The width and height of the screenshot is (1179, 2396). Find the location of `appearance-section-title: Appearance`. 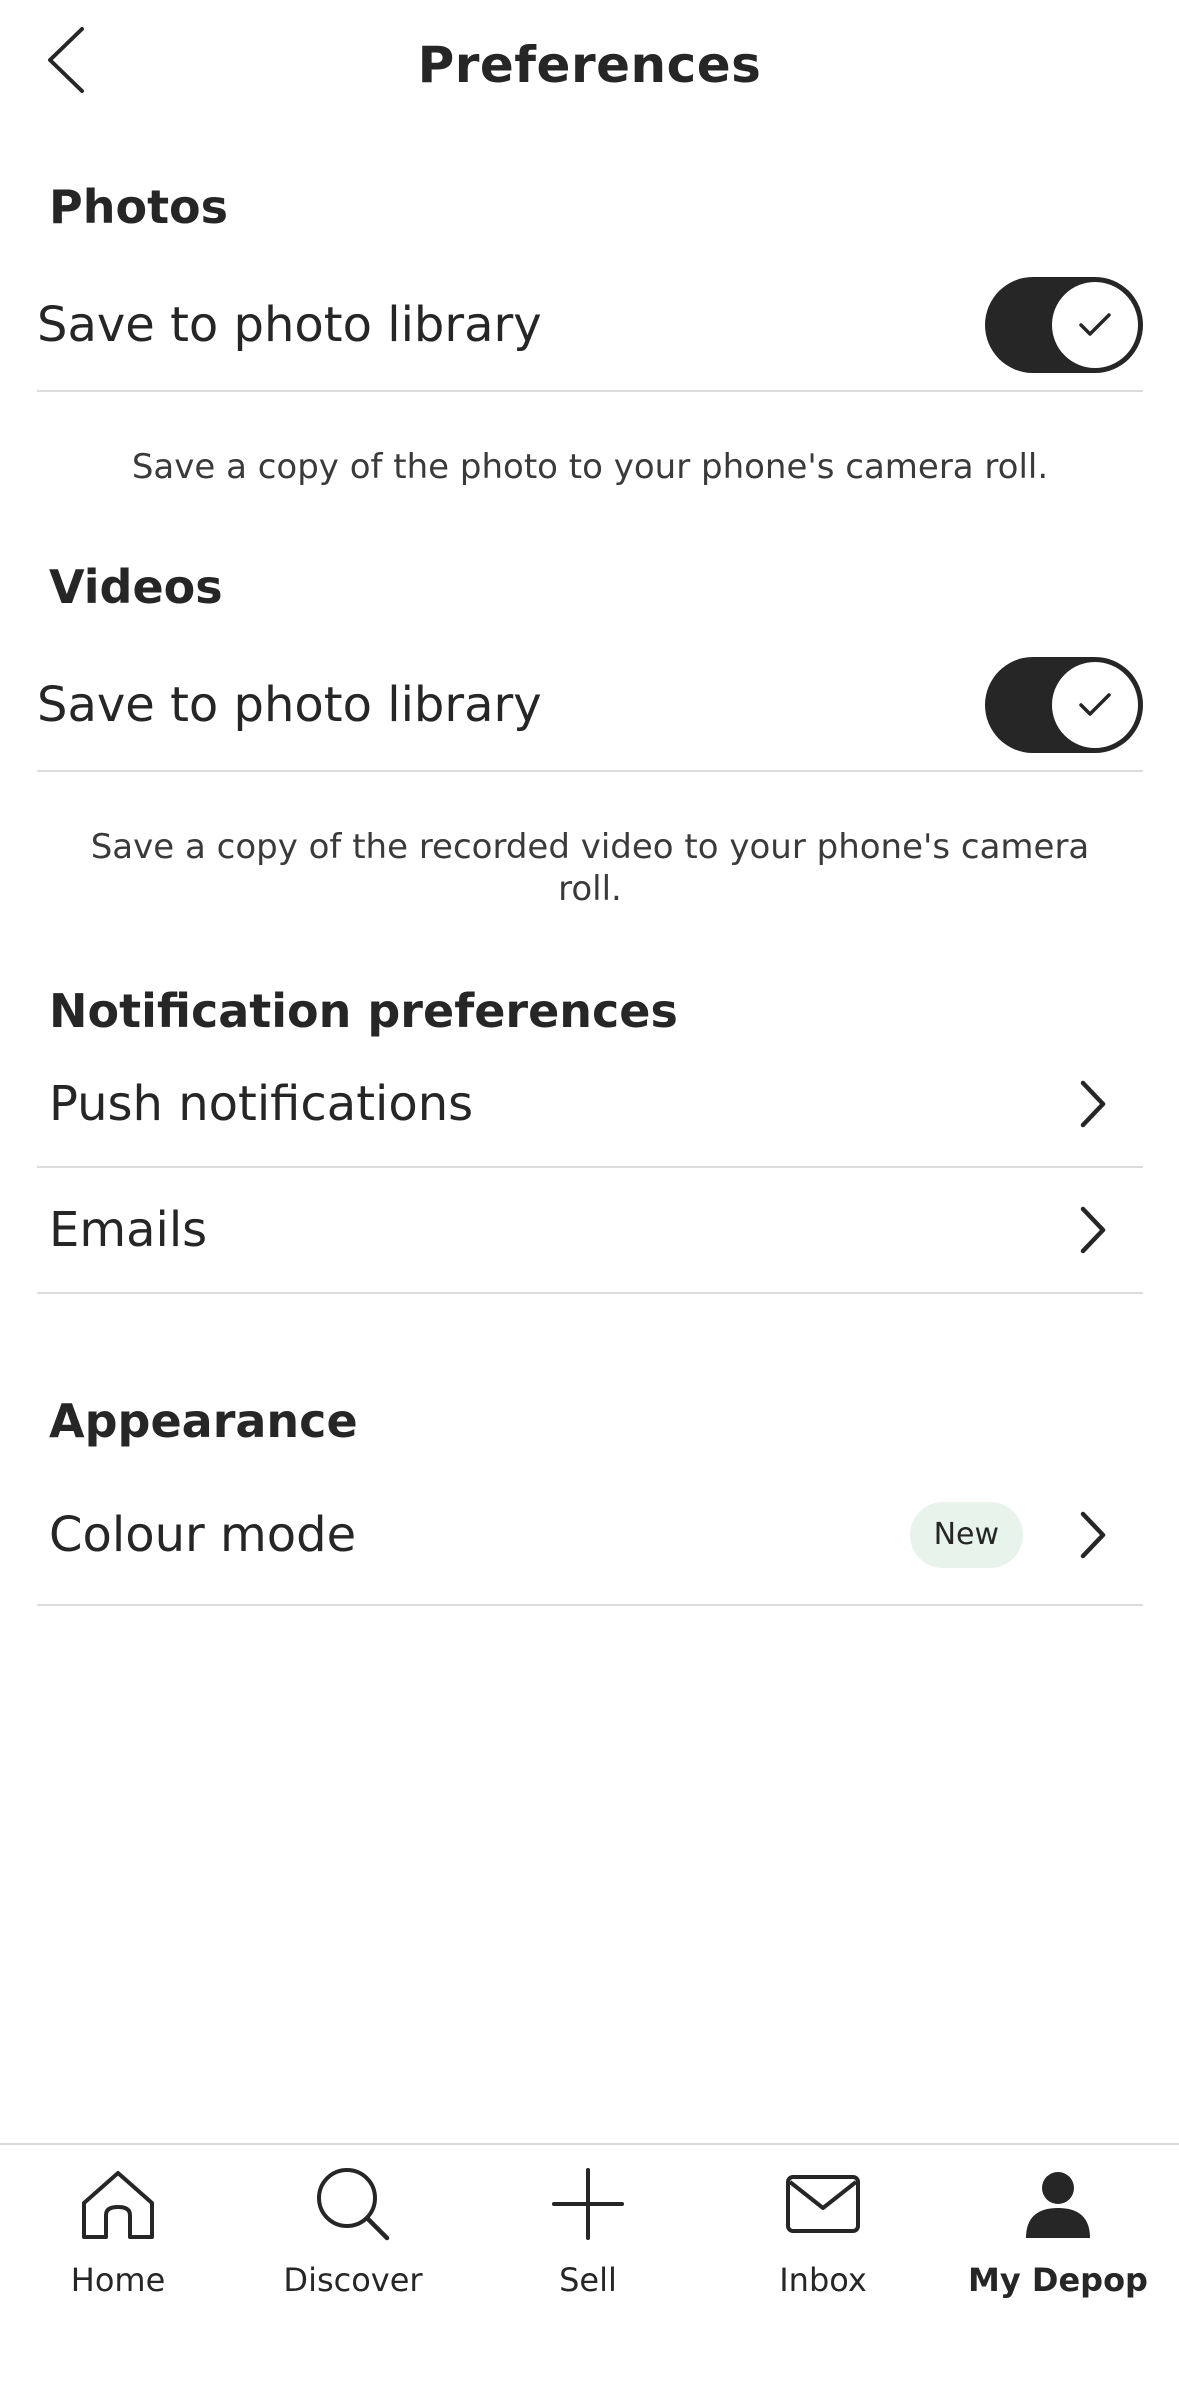

appearance-section-title: Appearance is located at coordinates (203, 1421).